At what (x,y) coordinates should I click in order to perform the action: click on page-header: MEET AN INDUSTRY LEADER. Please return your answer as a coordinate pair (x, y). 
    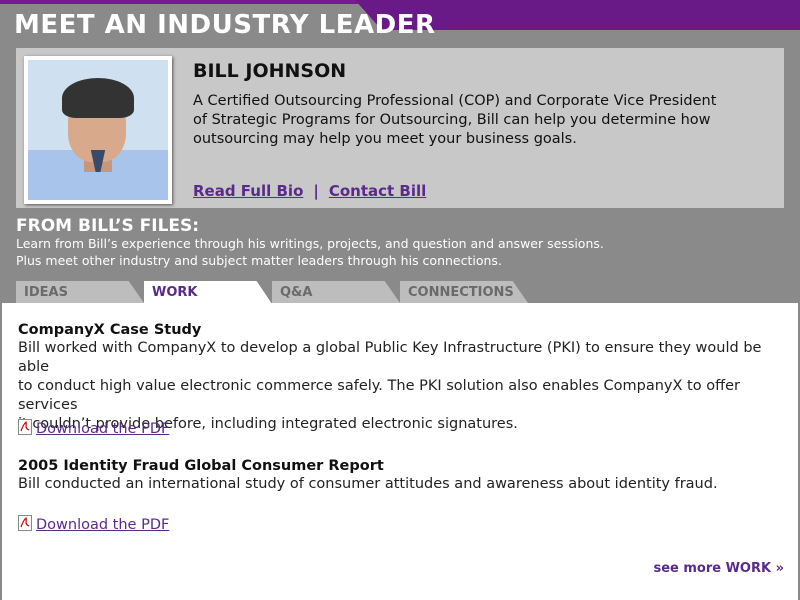
    Looking at the image, I should click on (400, 24).